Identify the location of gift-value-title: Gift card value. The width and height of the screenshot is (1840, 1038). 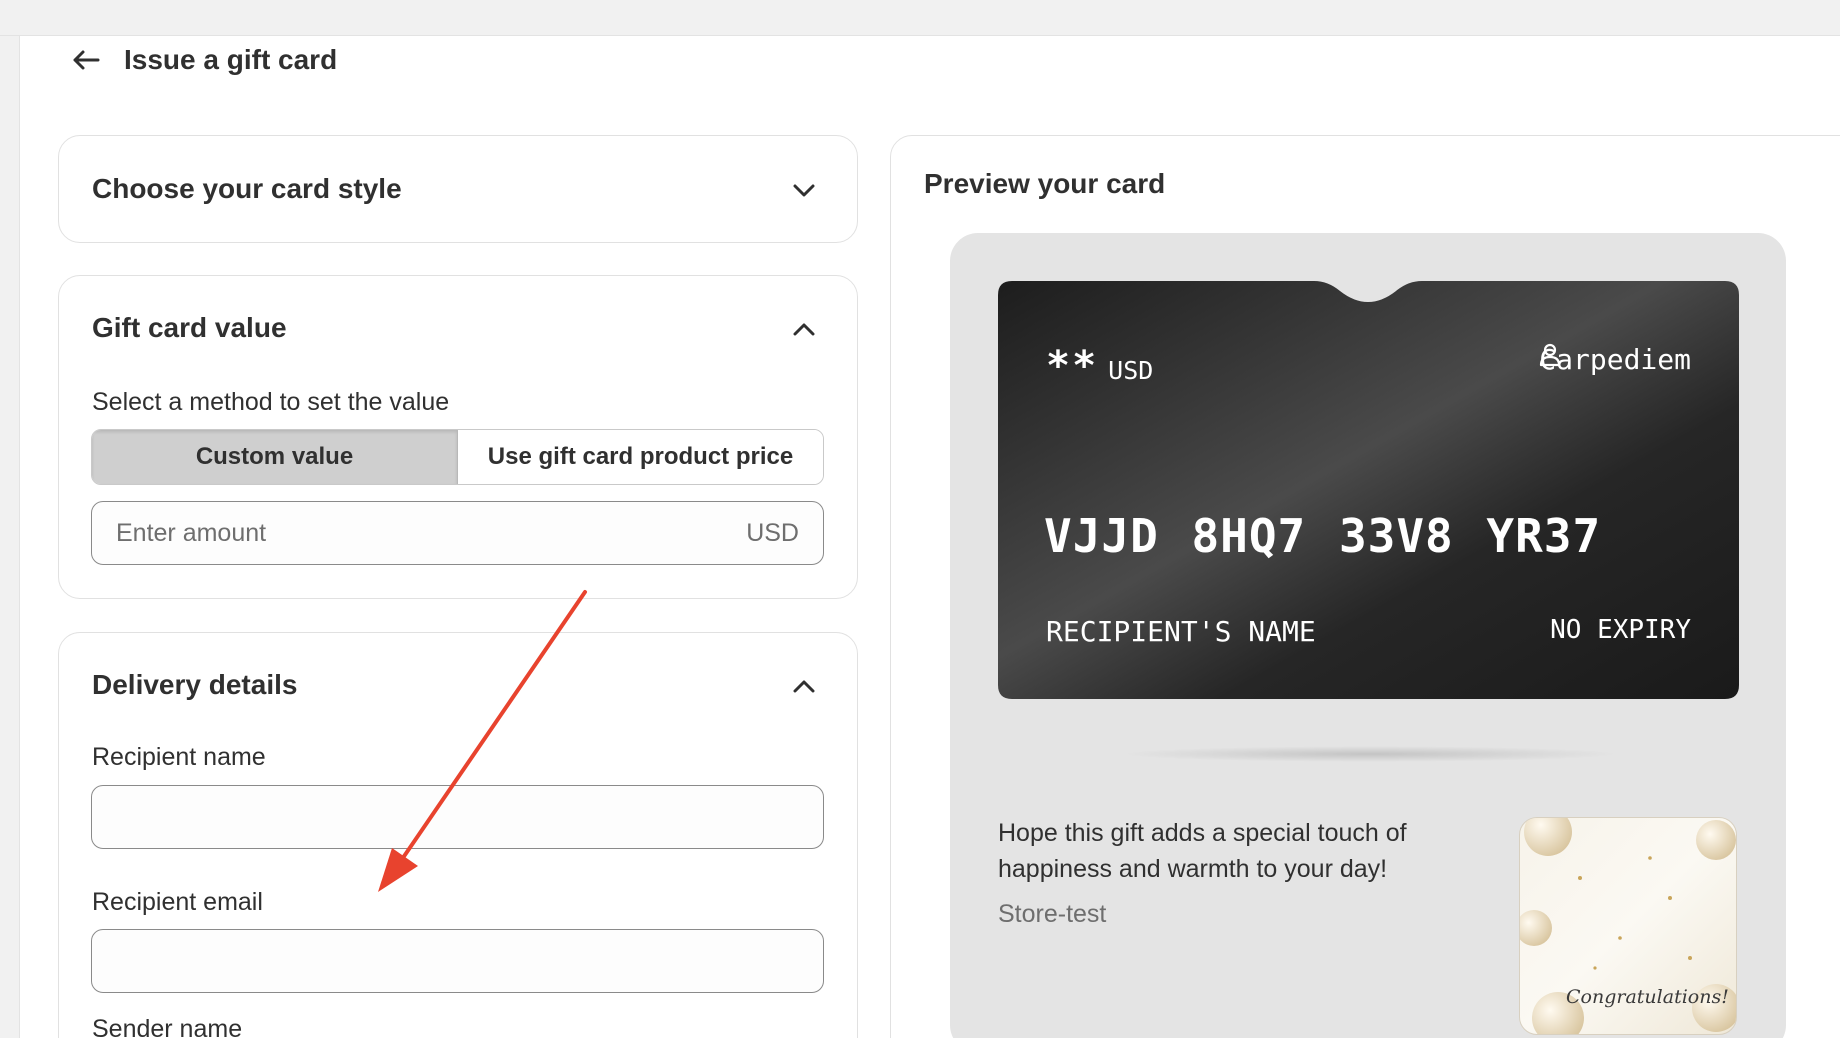
(189, 327).